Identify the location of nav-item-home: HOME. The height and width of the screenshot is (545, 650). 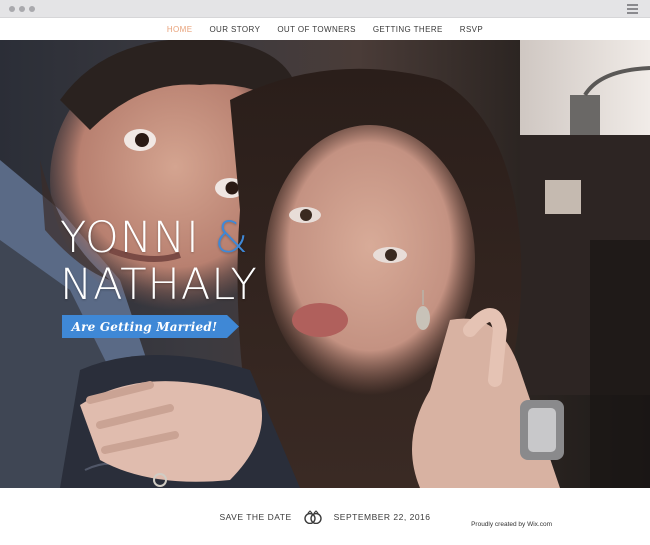
(179, 29).